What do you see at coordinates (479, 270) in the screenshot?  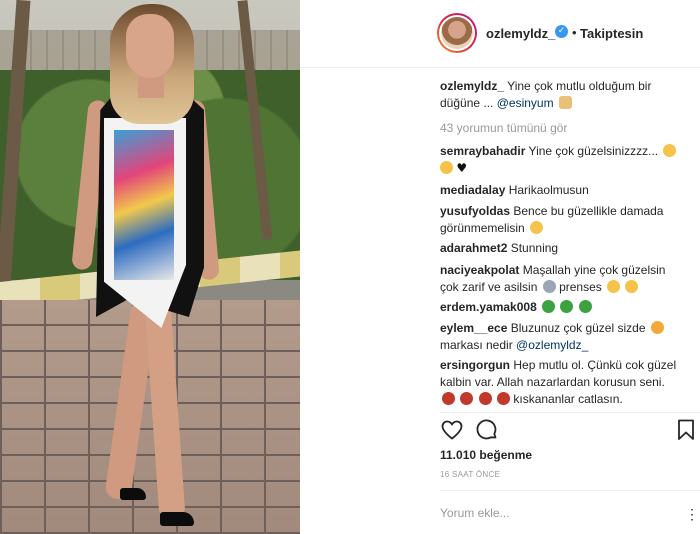 I see `comment-username: naciyeakpolat` at bounding box center [479, 270].